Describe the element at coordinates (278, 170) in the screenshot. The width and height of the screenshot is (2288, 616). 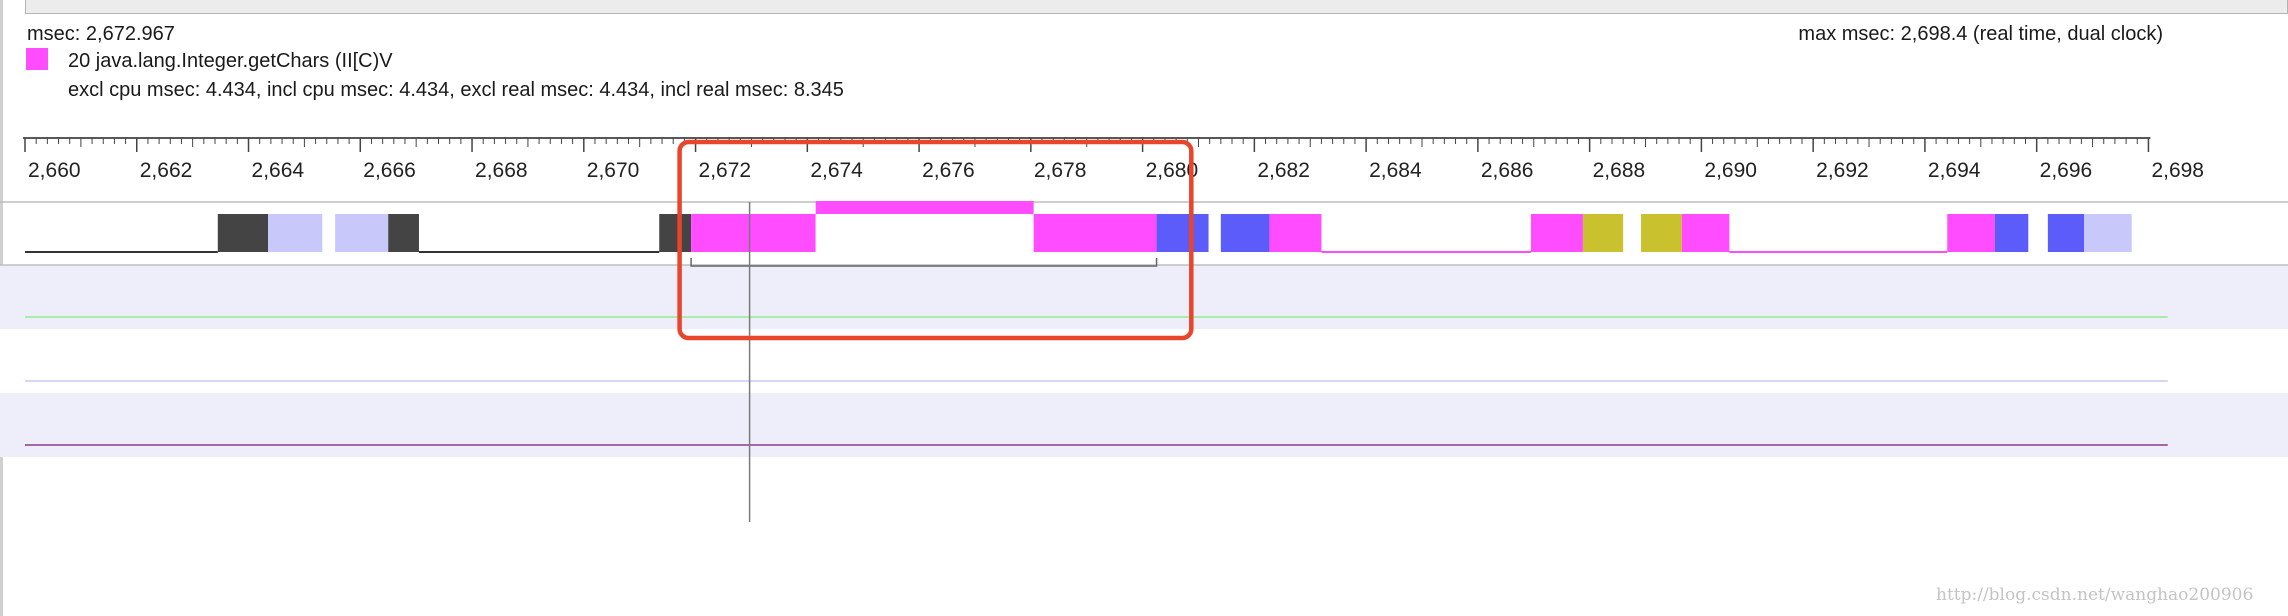
I see `ruler-tick-label: 2,664` at that location.